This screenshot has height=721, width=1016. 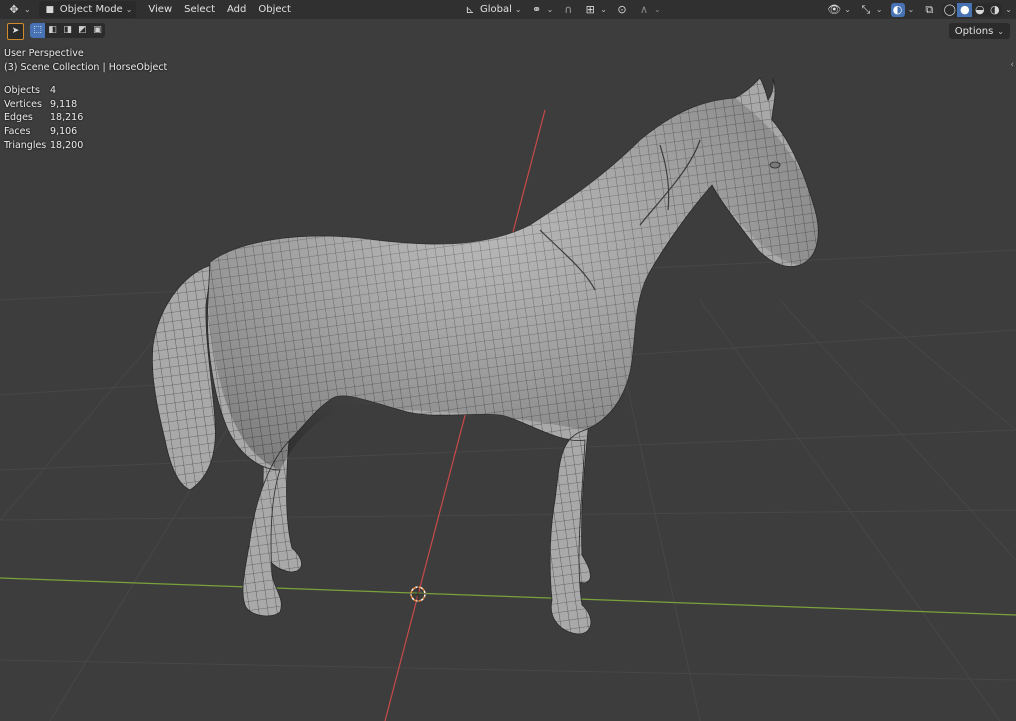 I want to click on editor-type-button: ✥ ⌄, so click(x=19, y=9).